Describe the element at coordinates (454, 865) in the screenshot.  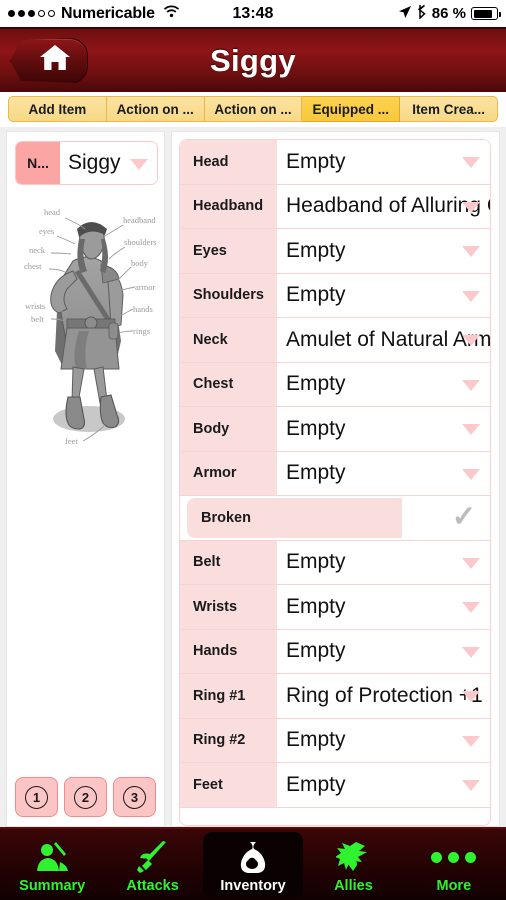
I see `tab-more: More` at that location.